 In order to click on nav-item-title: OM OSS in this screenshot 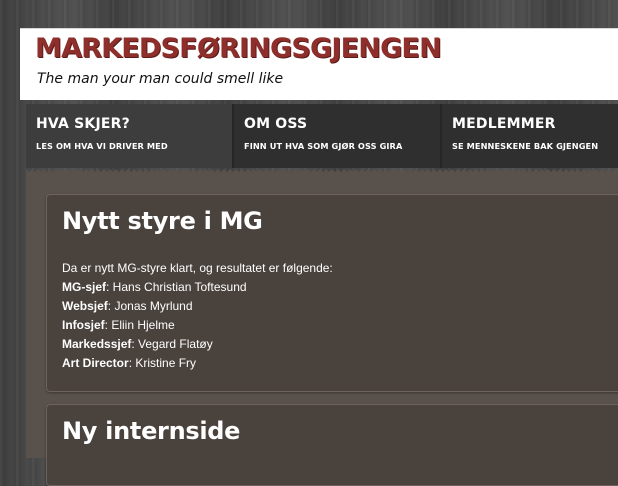, I will do `click(276, 124)`.